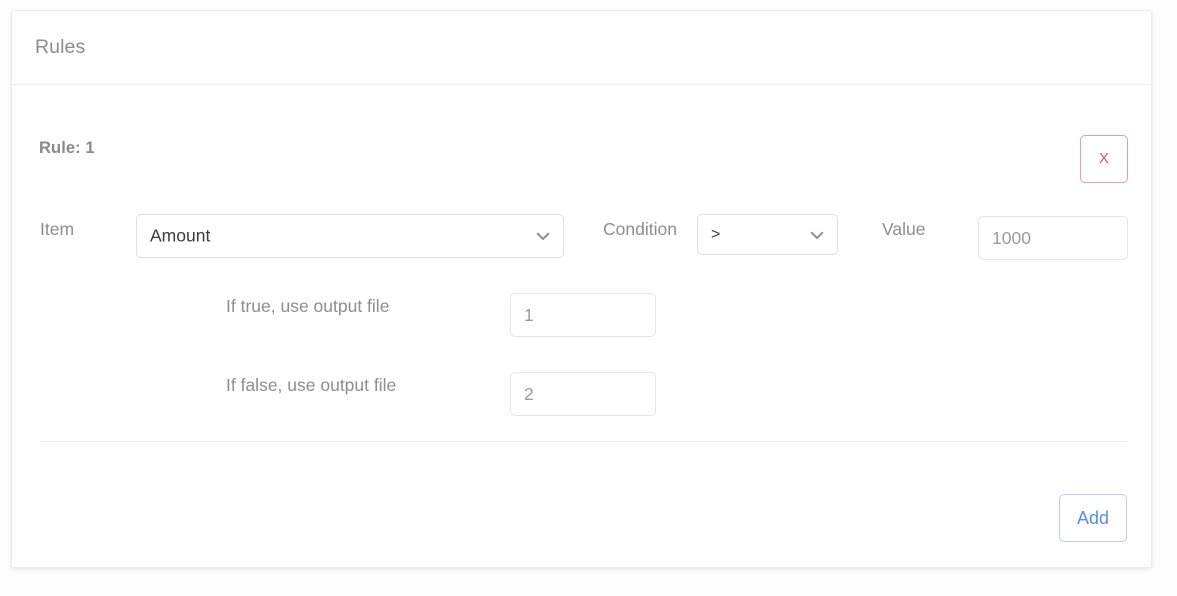 This screenshot has height=596, width=1177. I want to click on if-false-label: If false, use output file, so click(311, 385).